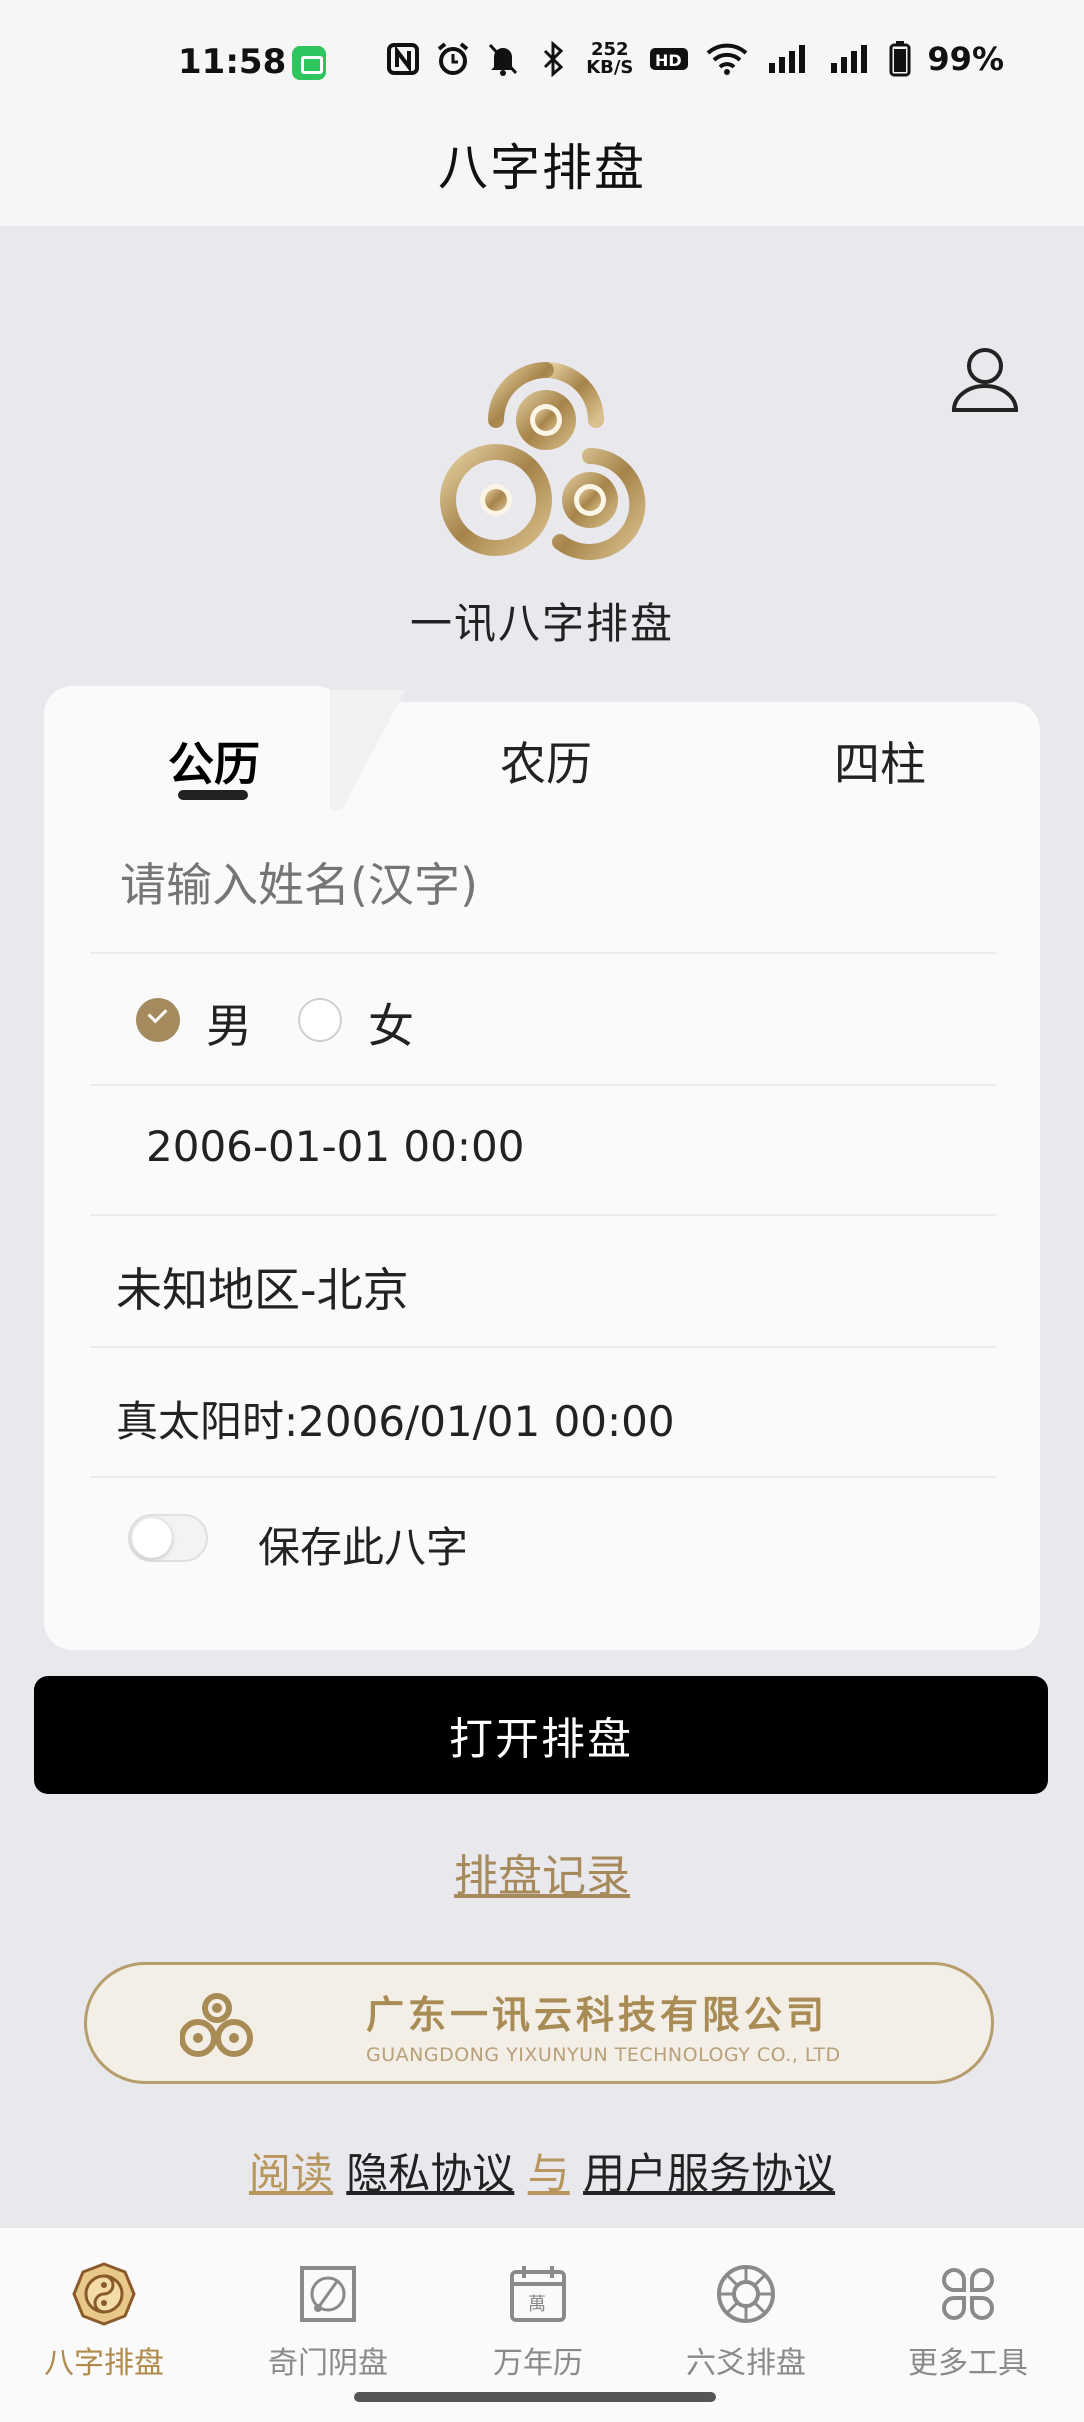  What do you see at coordinates (900, 59) in the screenshot?
I see `battery-icon` at bounding box center [900, 59].